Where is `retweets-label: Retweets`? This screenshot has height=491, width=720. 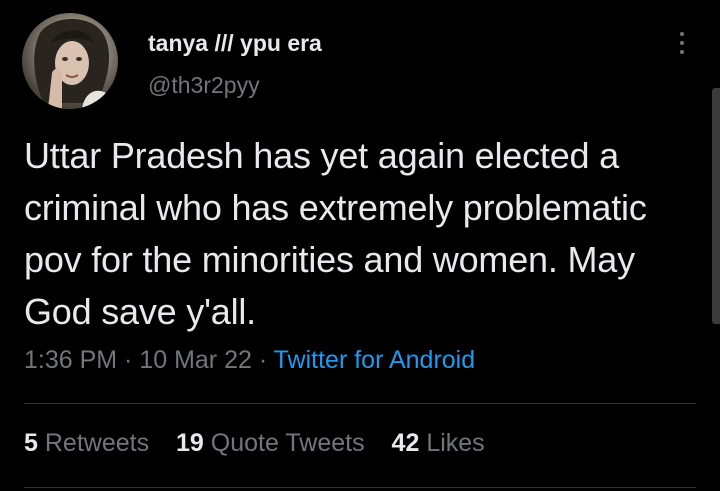 retweets-label: Retweets is located at coordinates (97, 443).